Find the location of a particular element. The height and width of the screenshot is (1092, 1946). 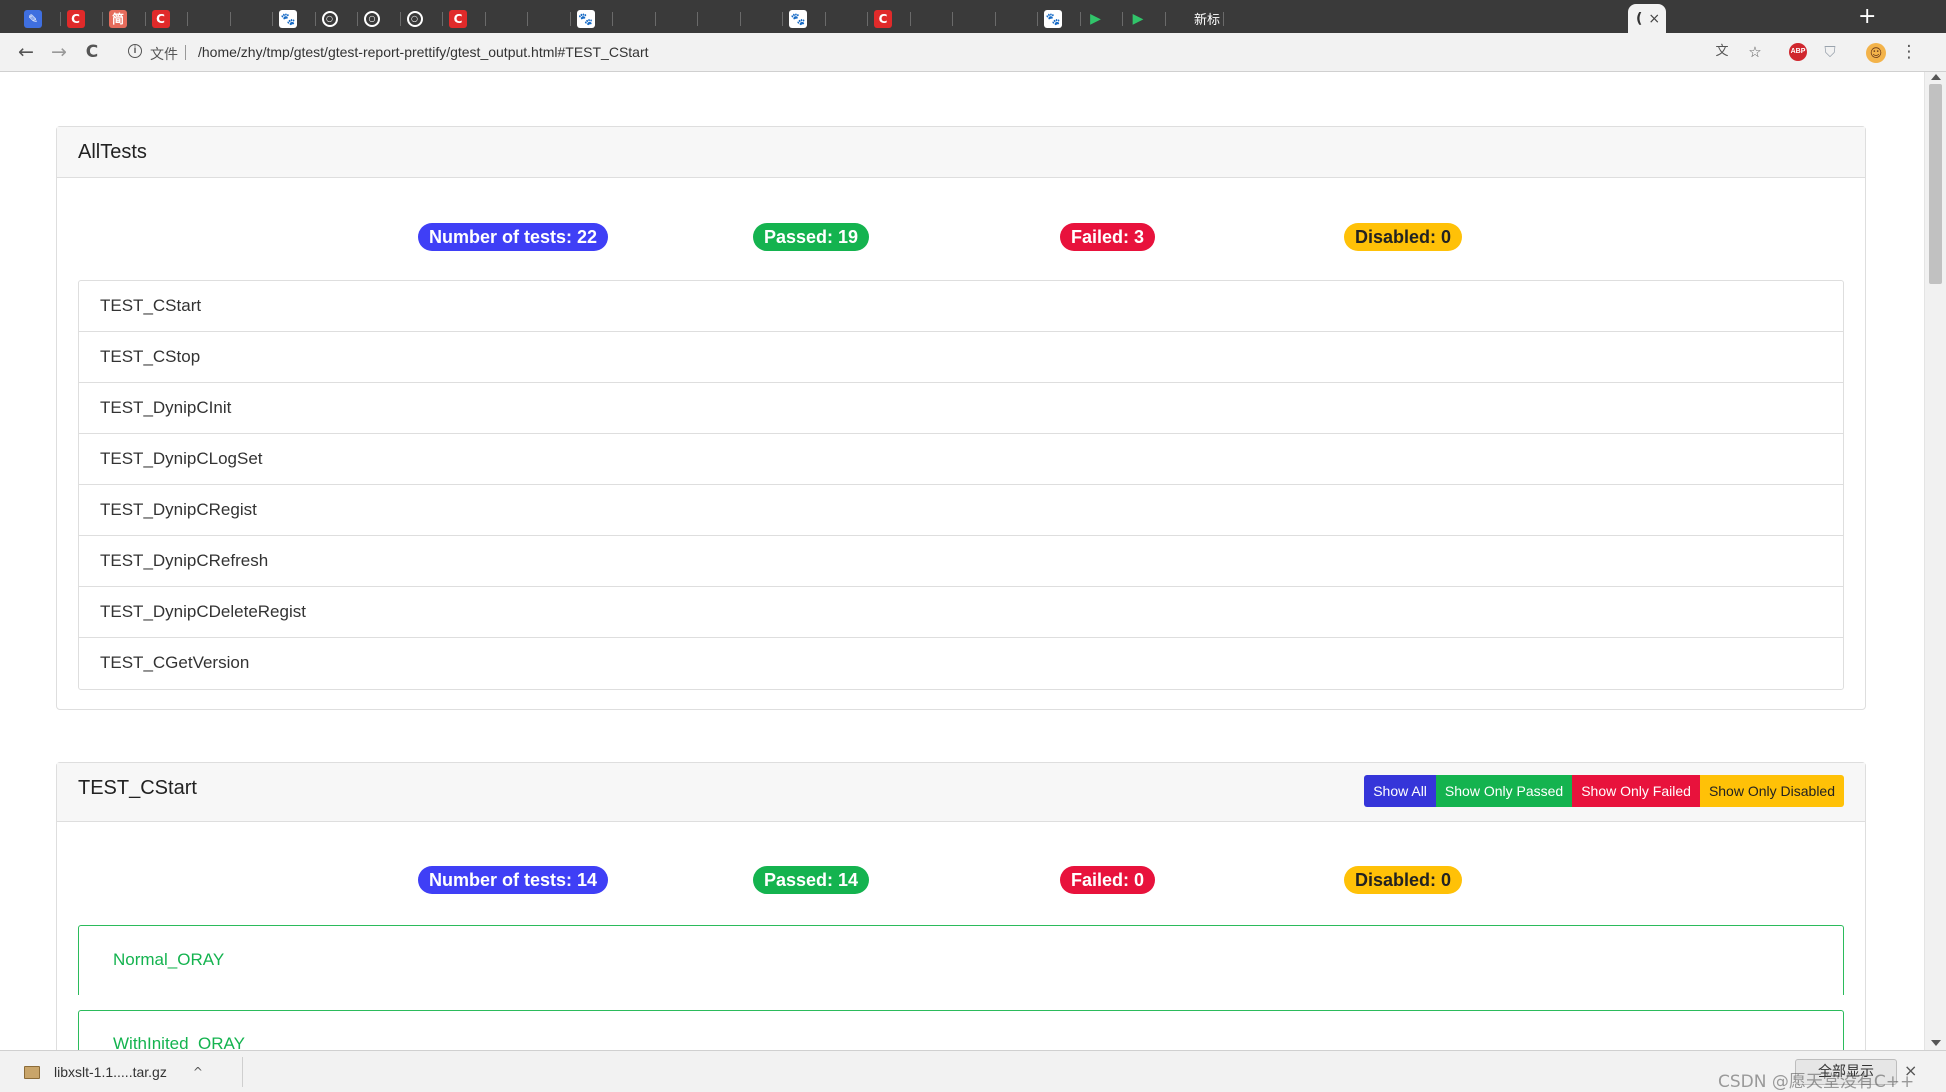

translate-icon: 文 is located at coordinates (1722, 52).